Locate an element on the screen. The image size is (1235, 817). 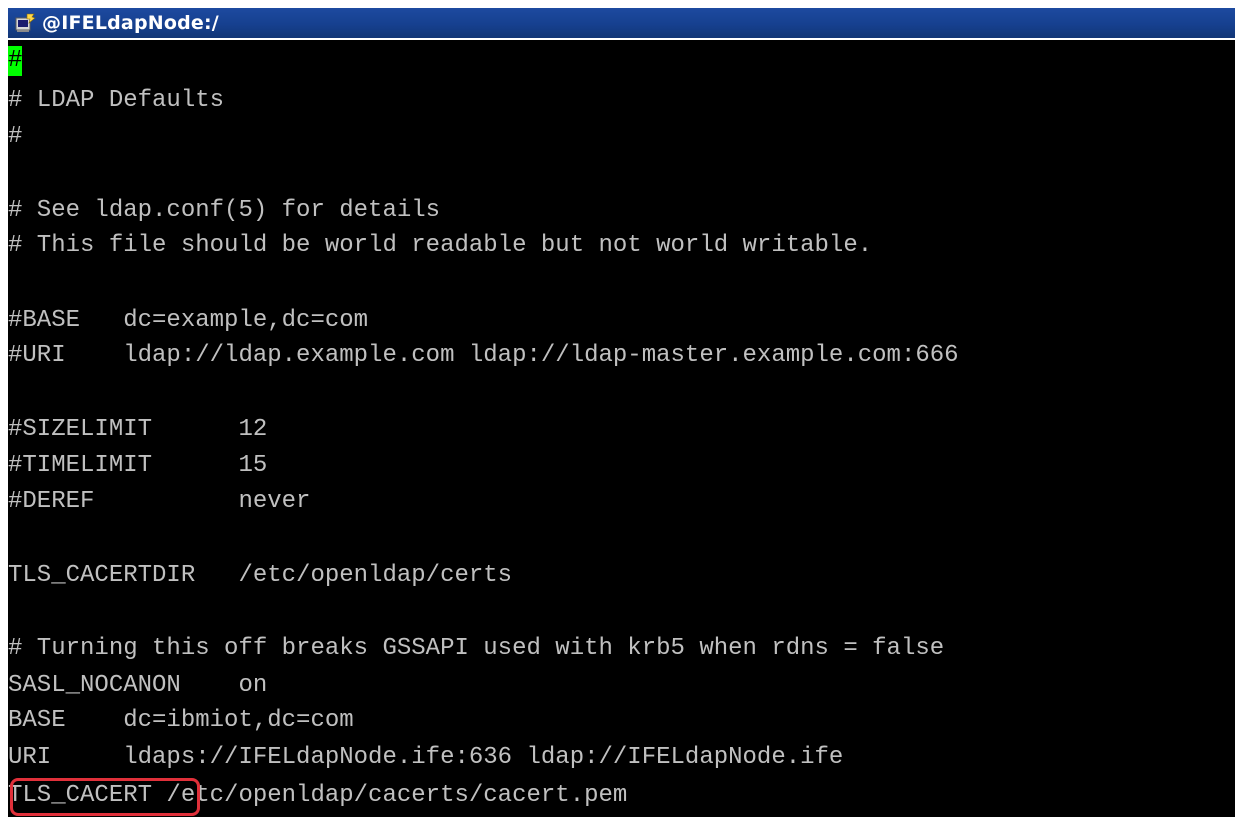
terminal-line: TLS_CACERTDIR /etc/openldap/certs is located at coordinates (260, 575).